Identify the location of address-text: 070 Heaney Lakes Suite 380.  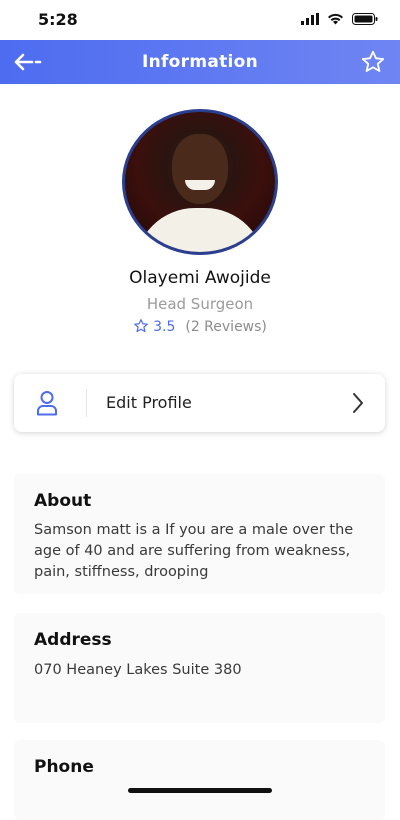
(138, 670).